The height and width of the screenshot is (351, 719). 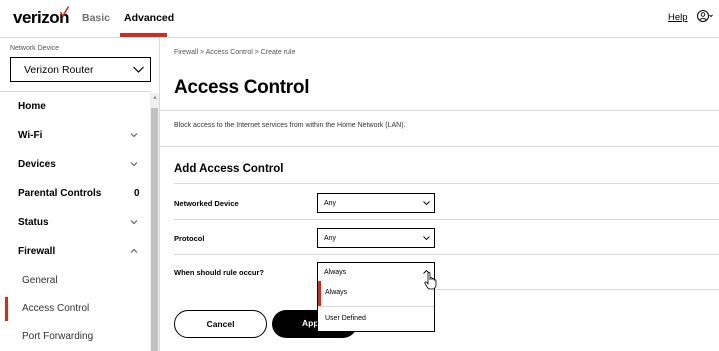 What do you see at coordinates (30, 135) in the screenshot?
I see `sidebar-item-label: Wi-Fi` at bounding box center [30, 135].